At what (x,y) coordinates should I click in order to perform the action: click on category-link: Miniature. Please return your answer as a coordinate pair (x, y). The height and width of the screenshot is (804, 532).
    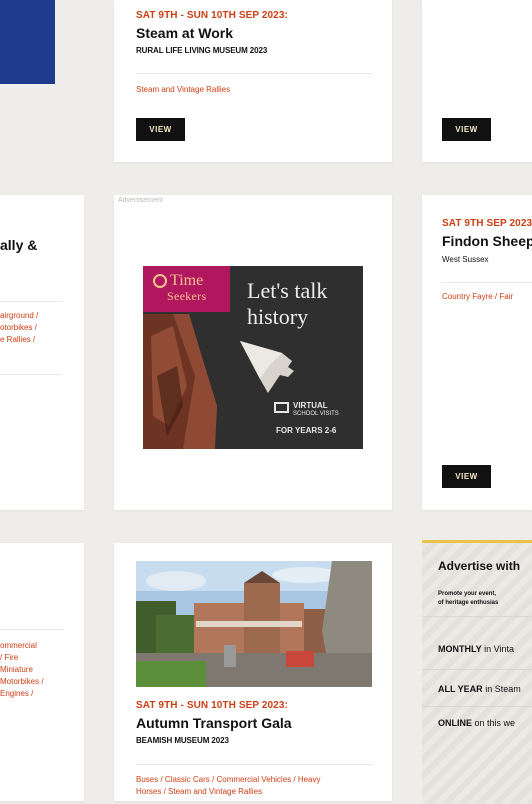
    Looking at the image, I should click on (22, 670).